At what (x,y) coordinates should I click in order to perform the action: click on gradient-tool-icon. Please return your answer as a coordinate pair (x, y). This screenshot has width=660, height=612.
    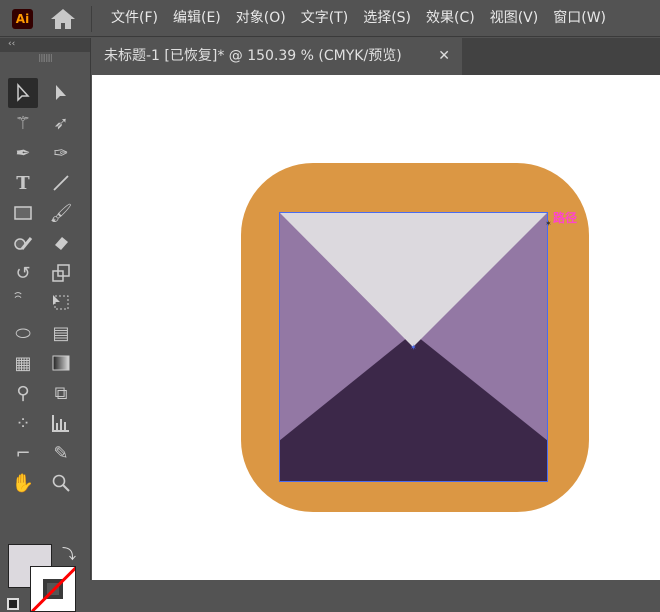
    Looking at the image, I should click on (61, 363).